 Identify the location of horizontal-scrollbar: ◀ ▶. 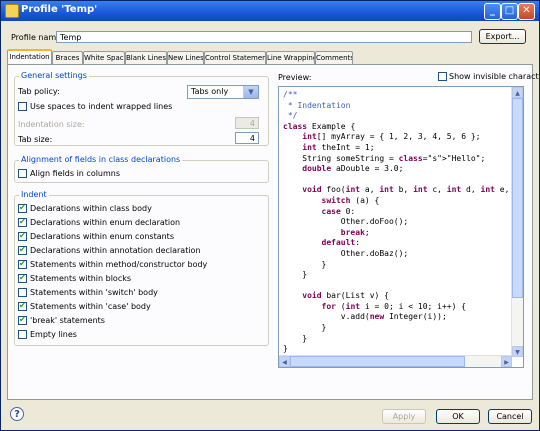
(395, 361).